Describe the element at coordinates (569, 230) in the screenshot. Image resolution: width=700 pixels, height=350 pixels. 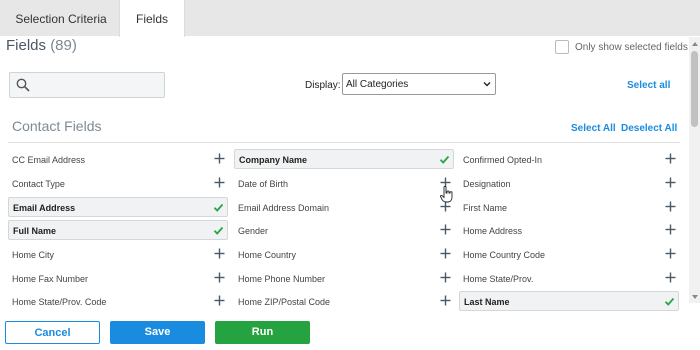
I see `field-item: Home Address` at that location.